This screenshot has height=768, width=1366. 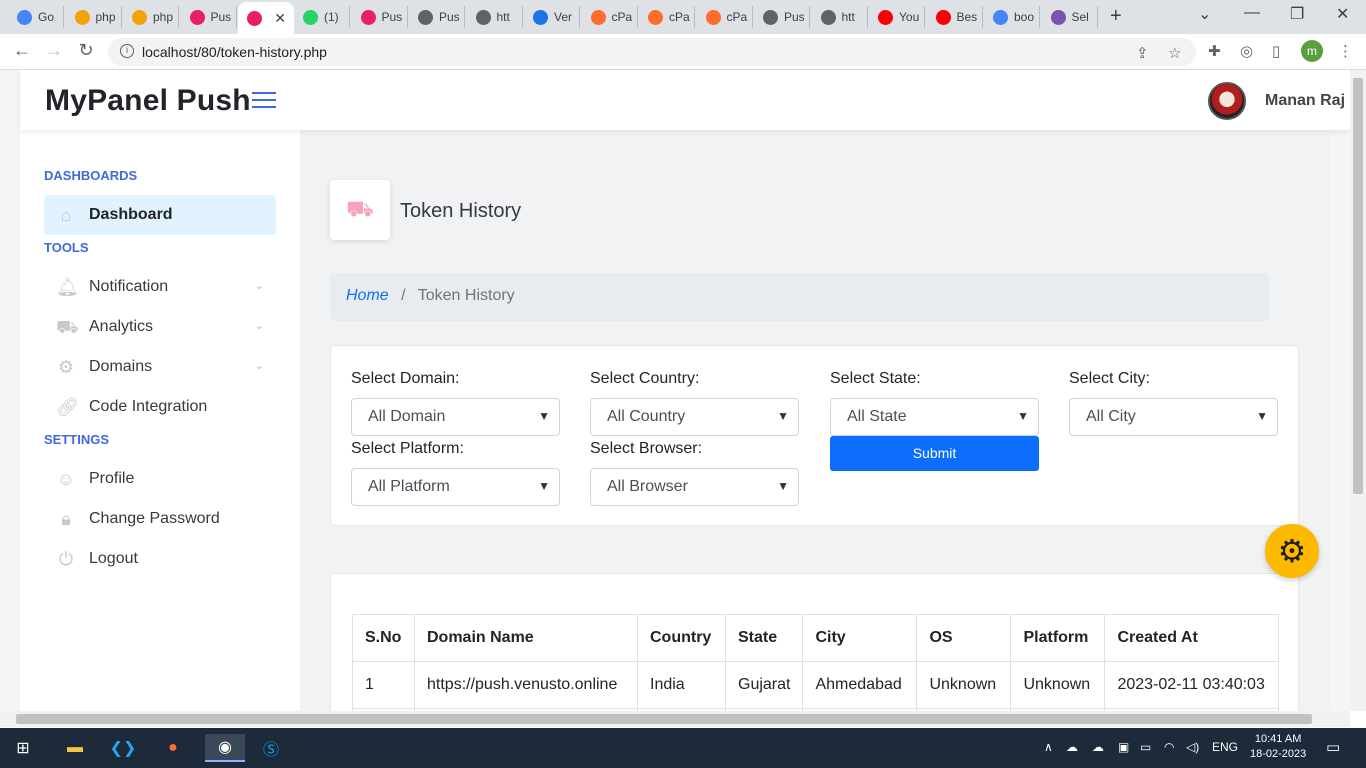 What do you see at coordinates (23, 748) in the screenshot?
I see `windows-start-icon: ⊞` at bounding box center [23, 748].